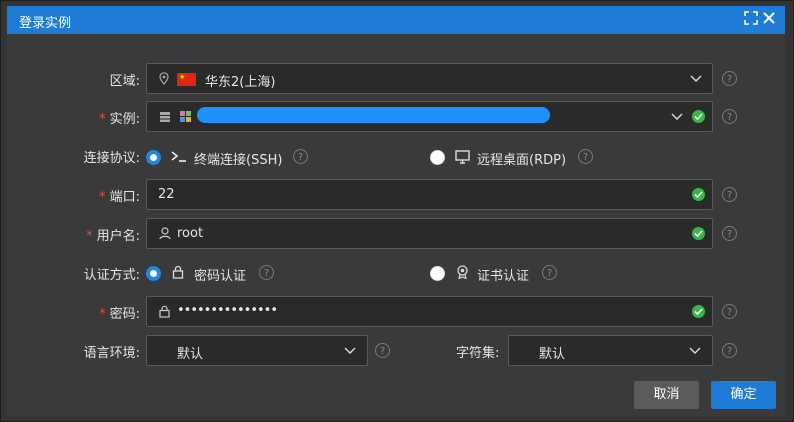 Image resolution: width=794 pixels, height=422 pixels. I want to click on certificate-icon, so click(462, 272).